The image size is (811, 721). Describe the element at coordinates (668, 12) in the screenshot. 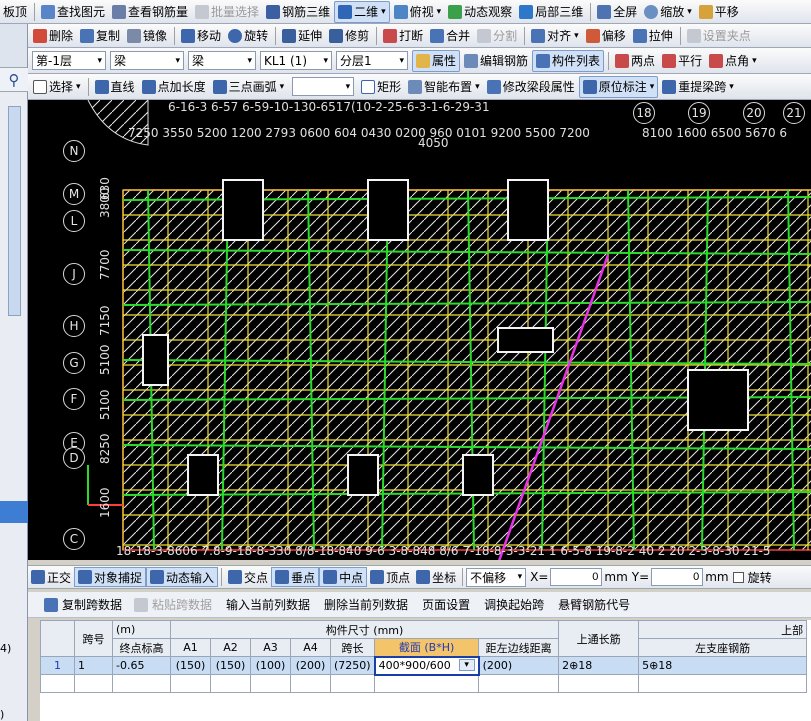

I see `zoom-dropdown: 缩放 ▾` at that location.